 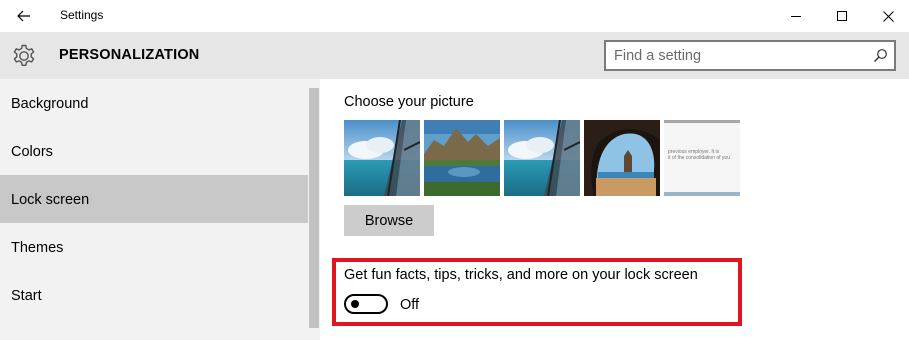 What do you see at coordinates (154, 199) in the screenshot?
I see `sidebar-item-lock-screen: Lock screen` at bounding box center [154, 199].